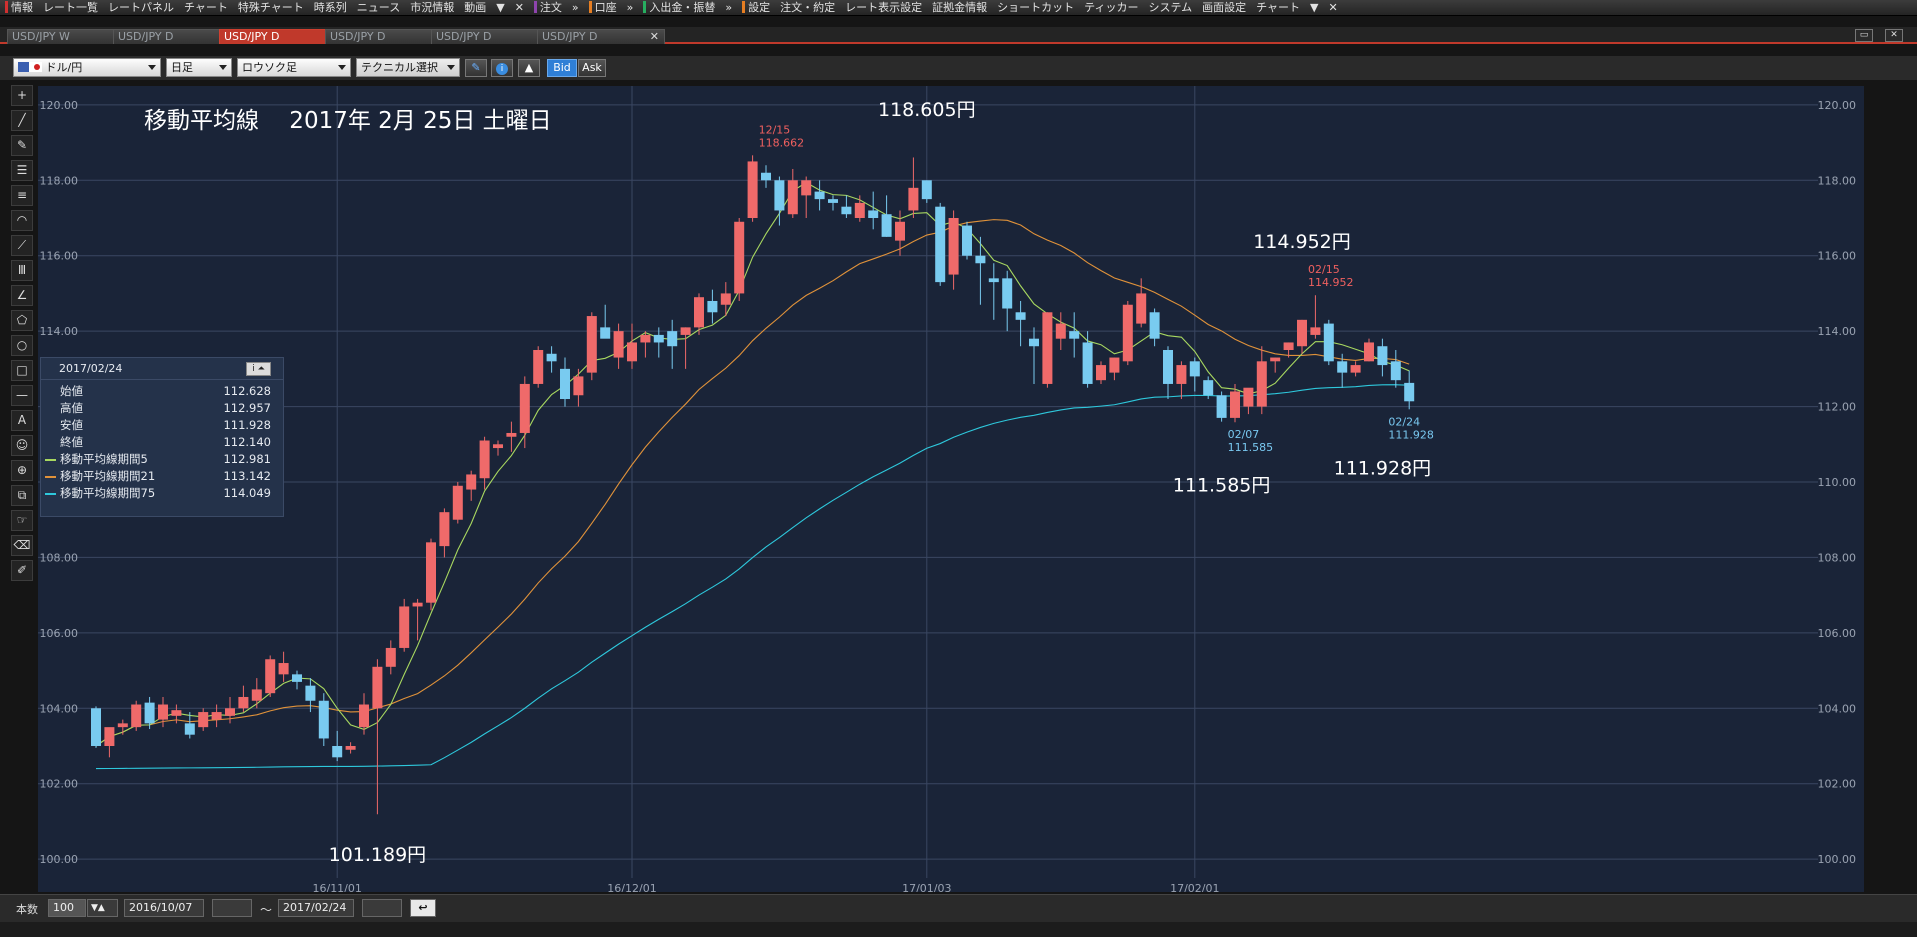 This screenshot has width=1917, height=937. Describe the element at coordinates (330, 7) in the screenshot. I see `menu-item: 時系列` at that location.